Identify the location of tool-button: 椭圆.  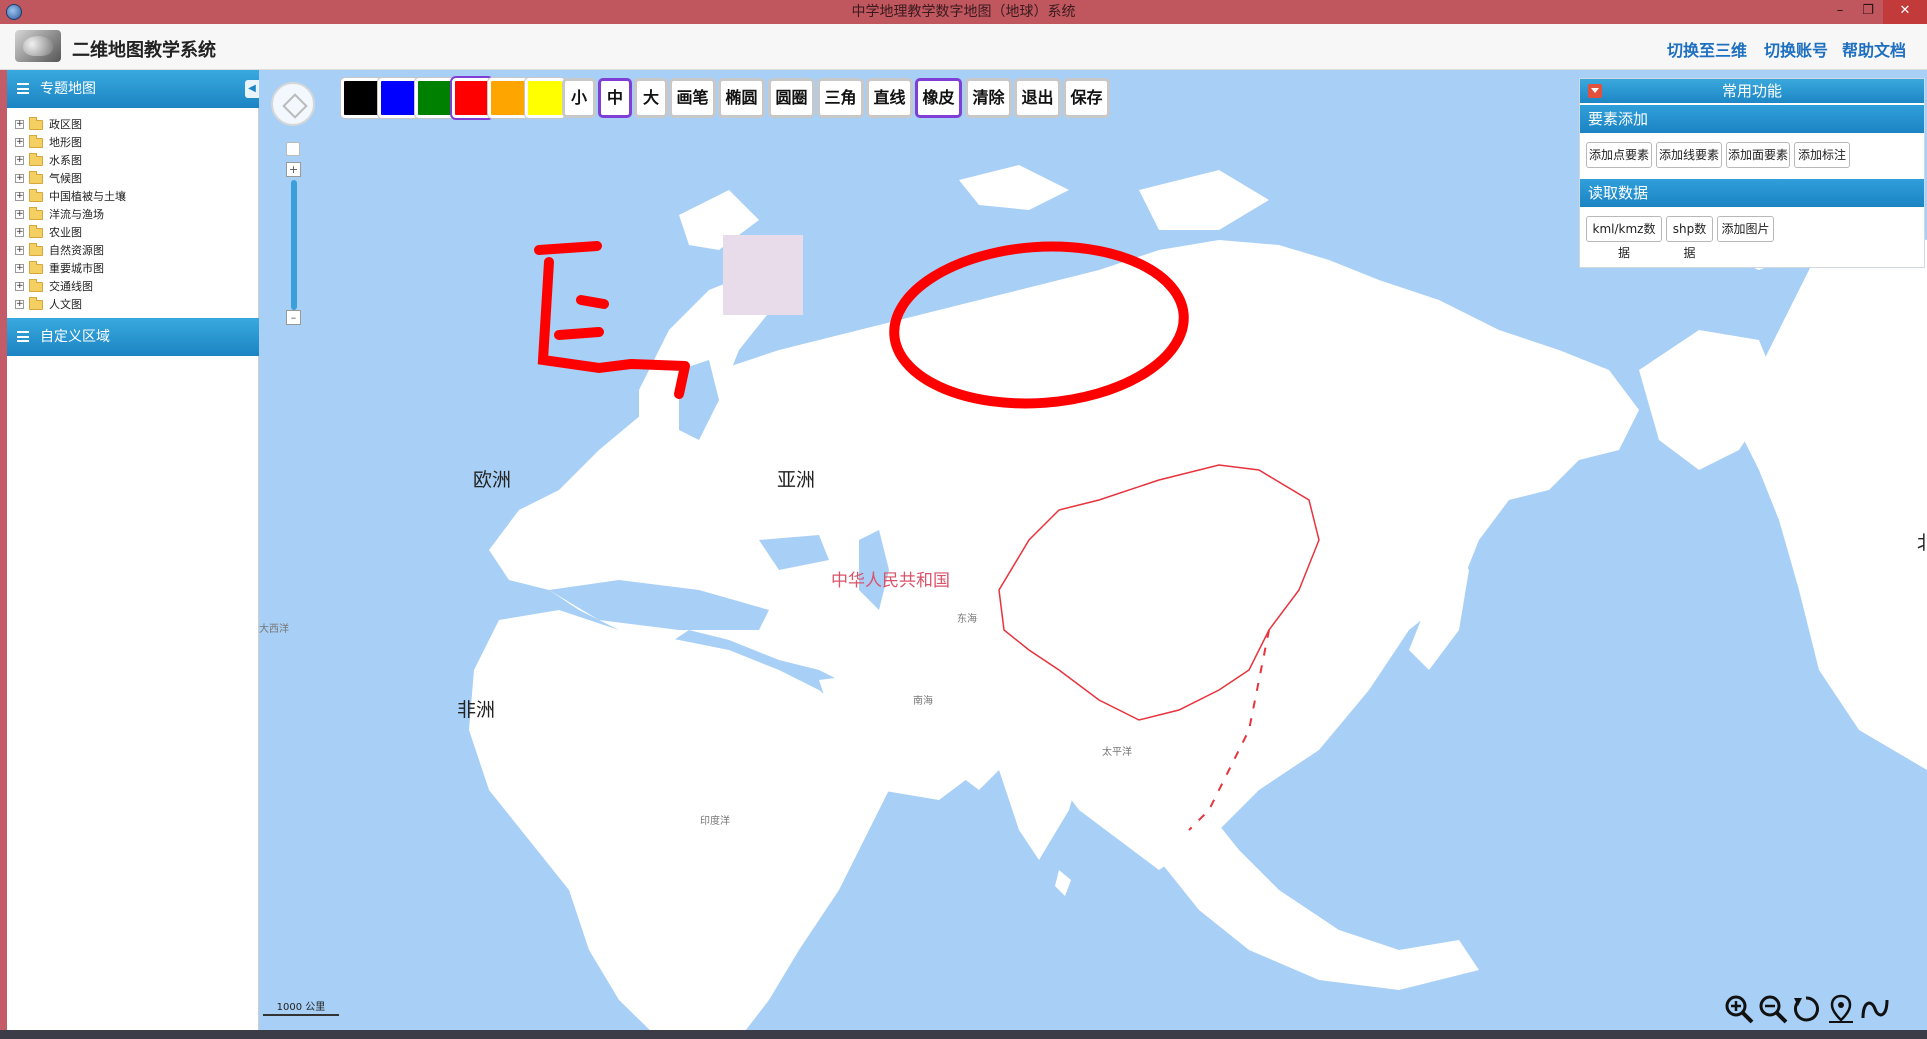
(741, 98).